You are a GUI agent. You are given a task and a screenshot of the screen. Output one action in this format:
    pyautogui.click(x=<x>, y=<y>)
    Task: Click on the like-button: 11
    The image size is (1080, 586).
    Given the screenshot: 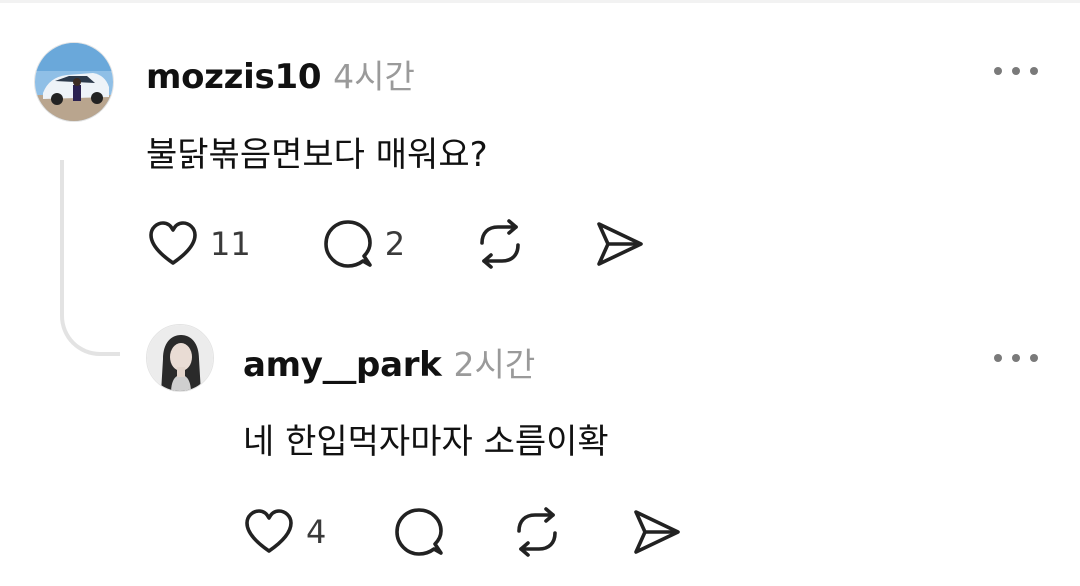 What is the action you would take?
    pyautogui.click(x=199, y=244)
    